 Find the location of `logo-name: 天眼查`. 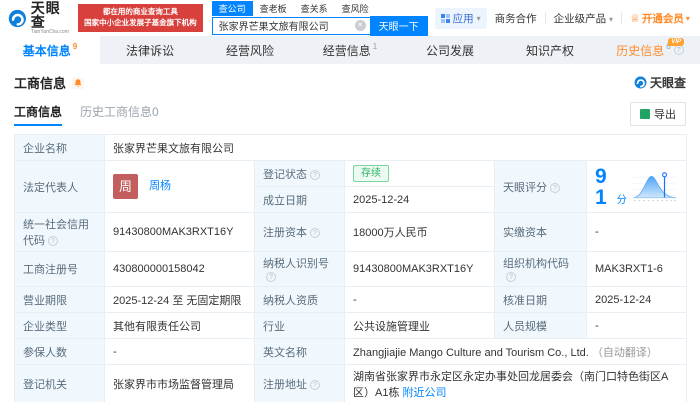

logo-name: 天眼查 is located at coordinates (45, 15).